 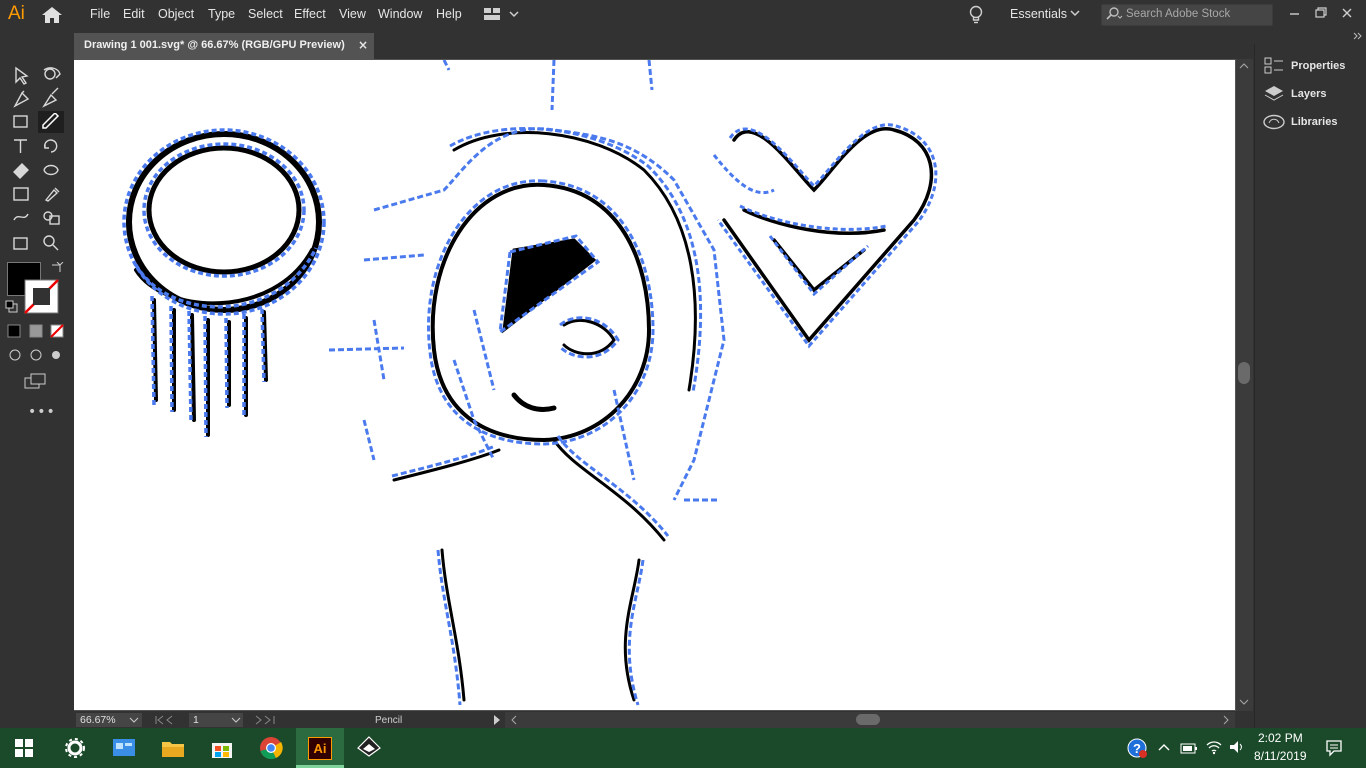 What do you see at coordinates (52, 15) in the screenshot?
I see `home-icon` at bounding box center [52, 15].